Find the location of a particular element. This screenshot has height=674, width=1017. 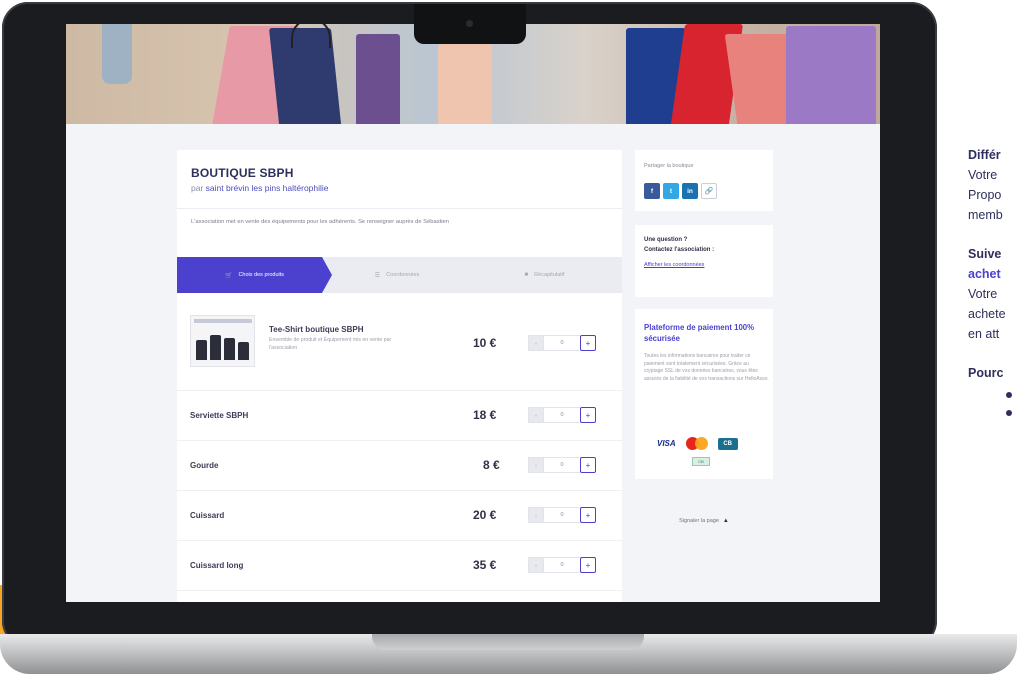

side-text-line: en att is located at coordinates (984, 334).